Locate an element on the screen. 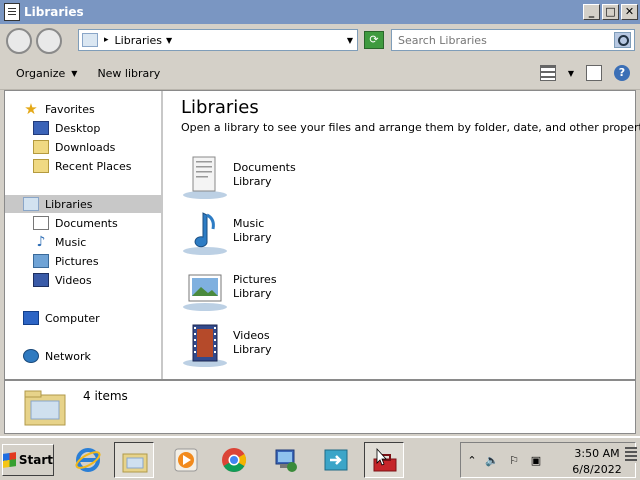  chevron-down-icon: ▼ is located at coordinates (74, 73).